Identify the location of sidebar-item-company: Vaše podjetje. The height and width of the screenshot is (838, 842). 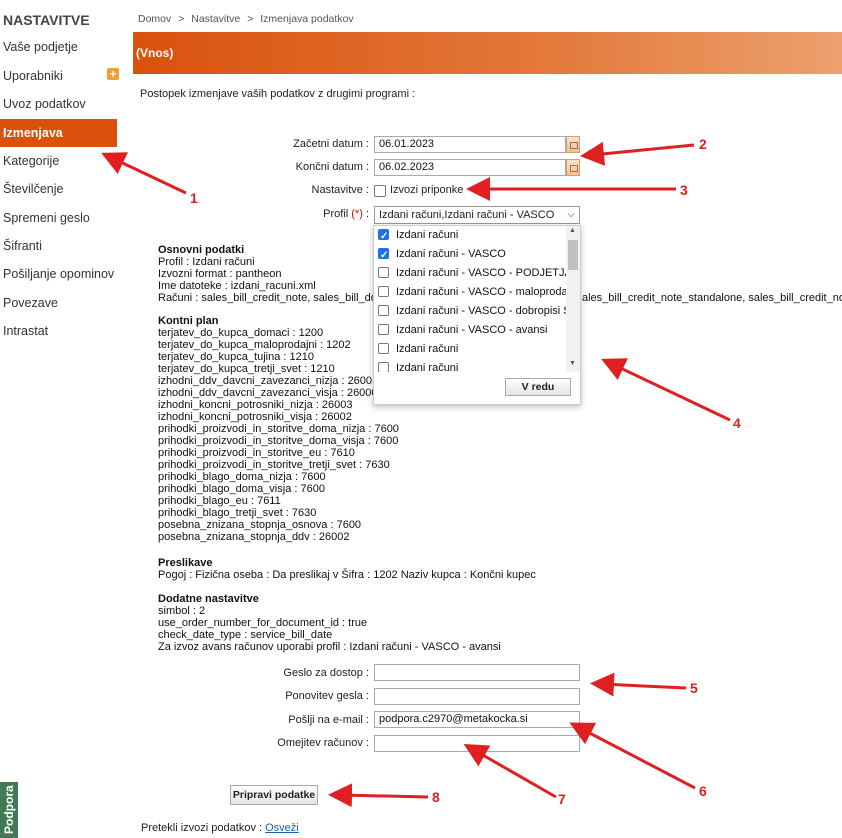
(59, 47).